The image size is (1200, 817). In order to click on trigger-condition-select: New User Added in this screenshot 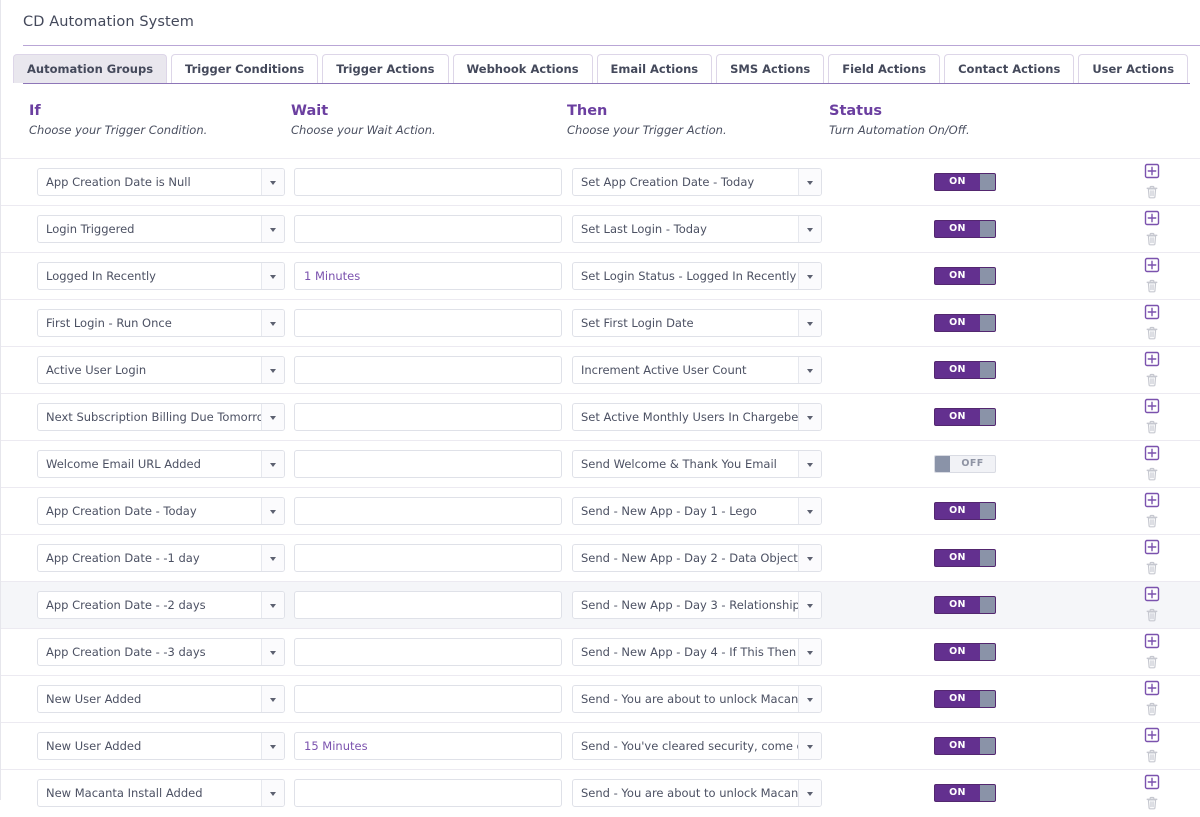, I will do `click(161, 699)`.